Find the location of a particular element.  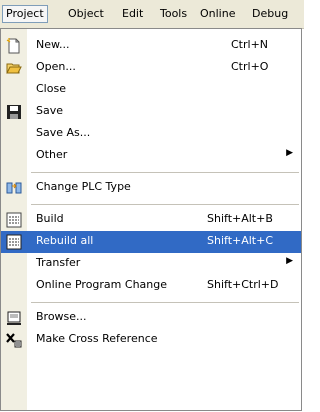

menu-debug-label: Debug is located at coordinates (270, 13).